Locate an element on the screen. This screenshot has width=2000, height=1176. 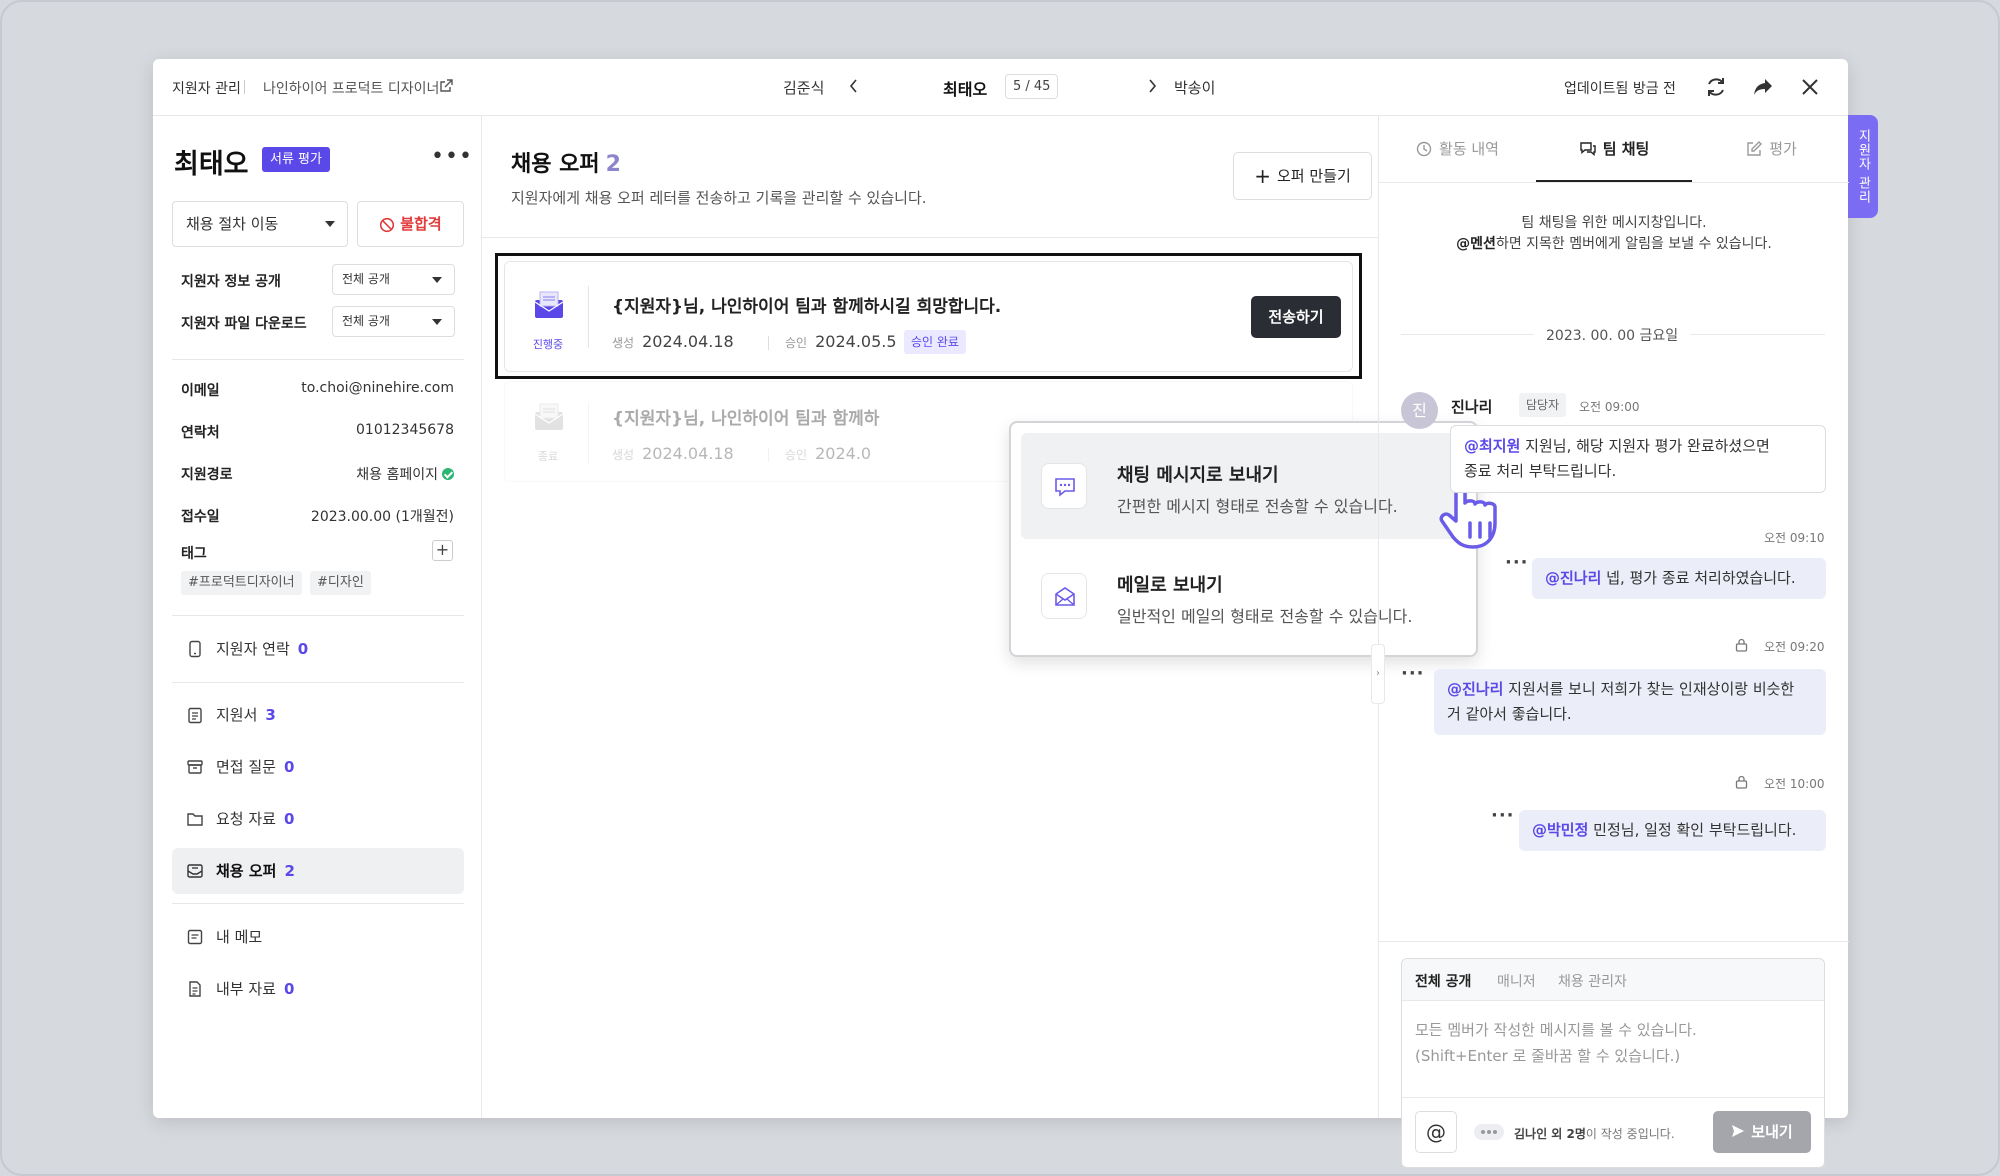
candidate-pager: 5 / 45 is located at coordinates (1032, 86).